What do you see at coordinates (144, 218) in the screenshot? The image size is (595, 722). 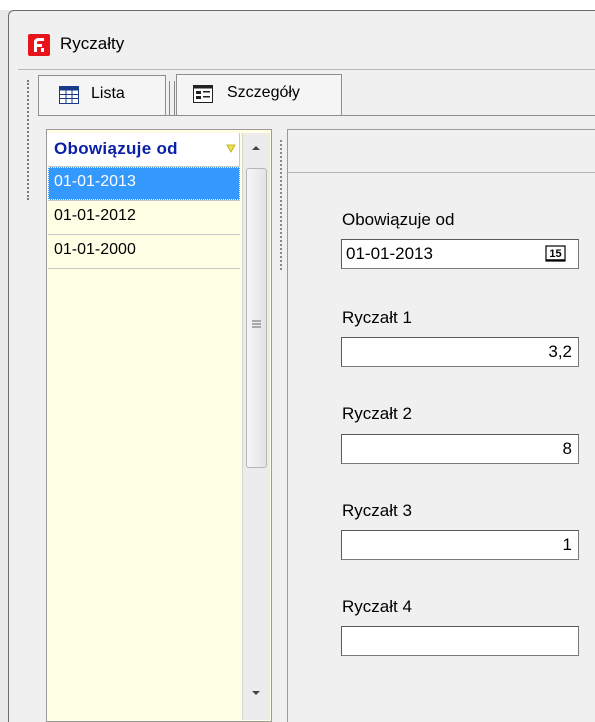 I see `list-row: 01-01-2012` at bounding box center [144, 218].